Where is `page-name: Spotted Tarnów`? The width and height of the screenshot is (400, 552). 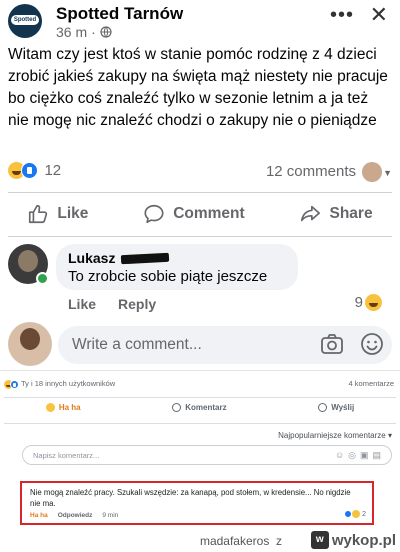 page-name: Spotted Tarnów is located at coordinates (119, 14).